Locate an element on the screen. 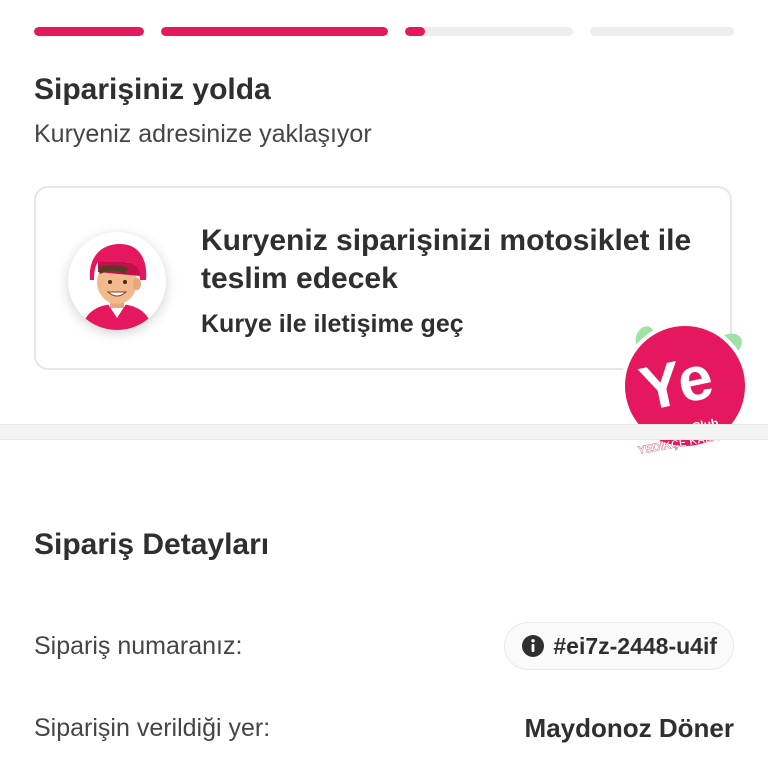  order-number-label: Sipariş numaranız: is located at coordinates (138, 646).